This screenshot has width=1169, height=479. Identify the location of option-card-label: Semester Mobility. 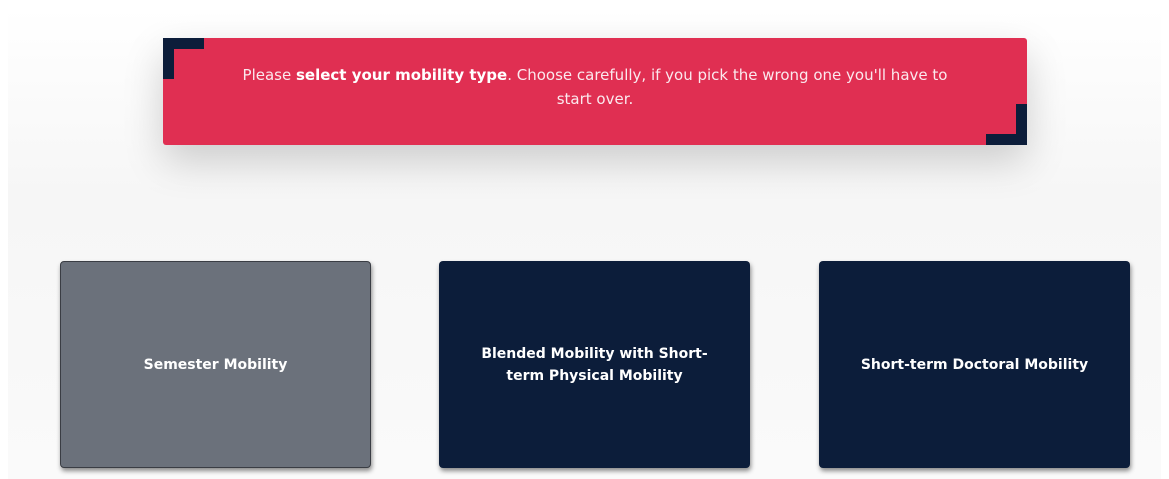
(215, 364).